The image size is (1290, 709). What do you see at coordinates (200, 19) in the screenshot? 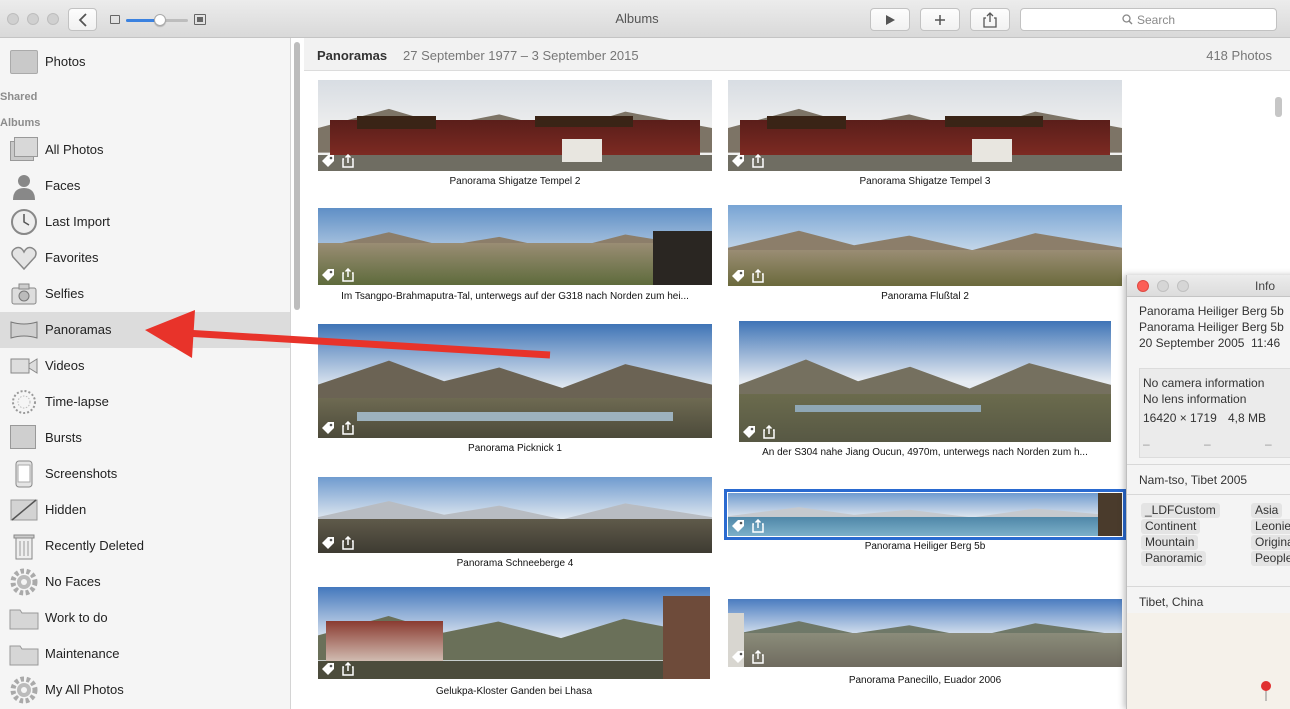
I see `large-thumbnail-icon` at bounding box center [200, 19].